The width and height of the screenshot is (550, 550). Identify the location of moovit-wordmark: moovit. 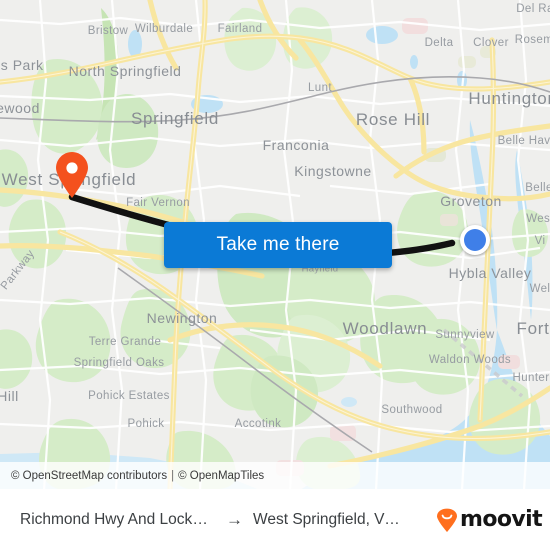
(501, 519).